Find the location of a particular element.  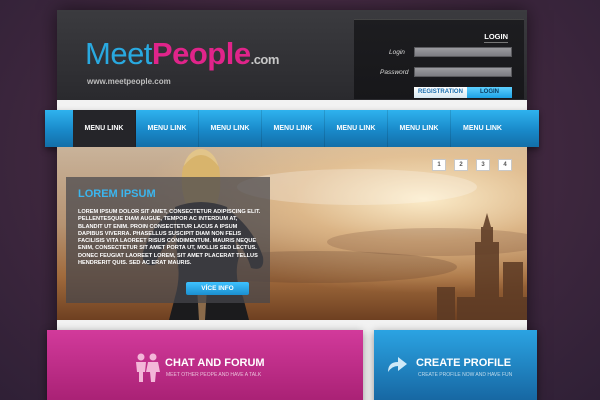

password-input is located at coordinates (463, 72).